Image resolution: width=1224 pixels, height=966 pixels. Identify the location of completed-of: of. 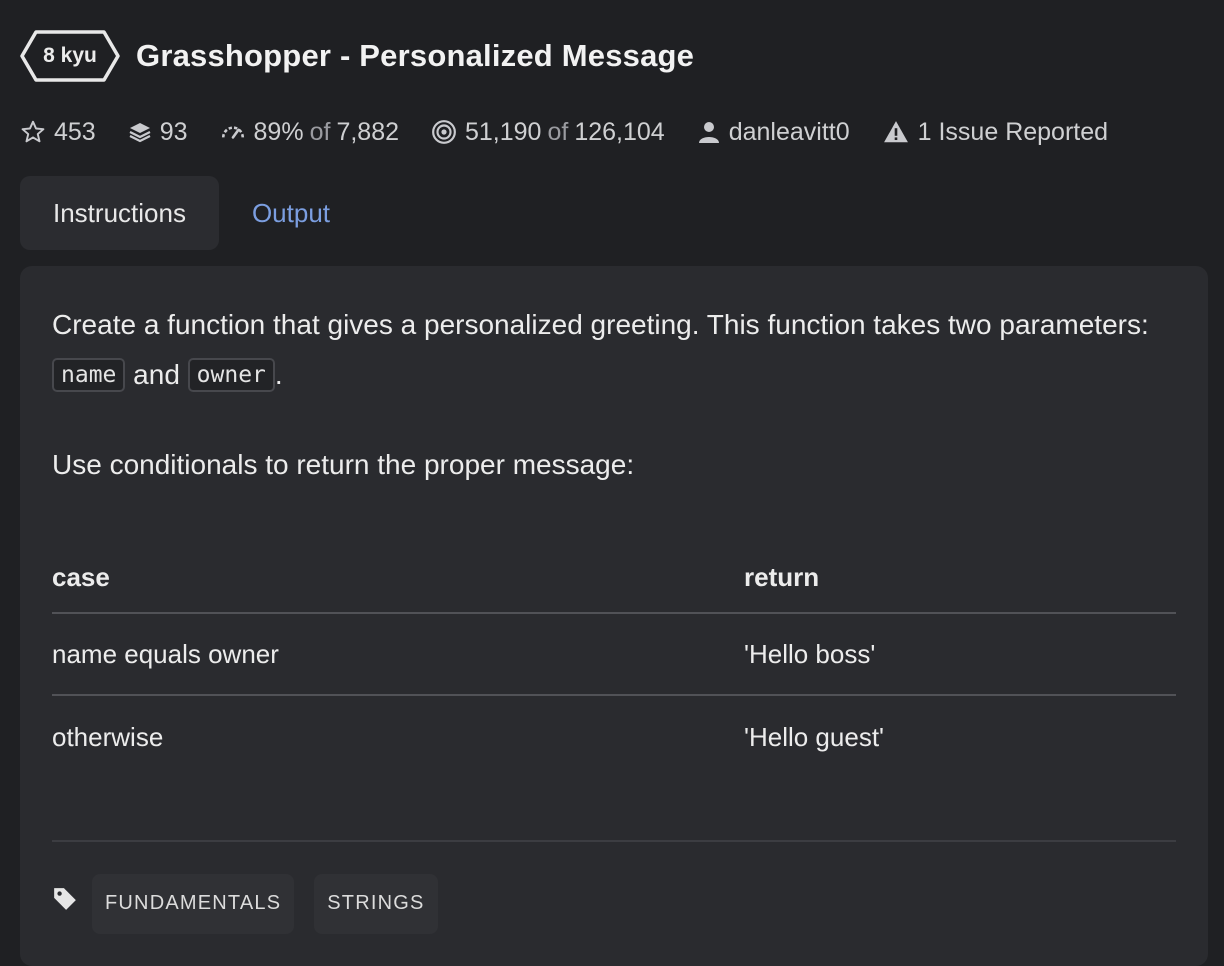
(558, 131).